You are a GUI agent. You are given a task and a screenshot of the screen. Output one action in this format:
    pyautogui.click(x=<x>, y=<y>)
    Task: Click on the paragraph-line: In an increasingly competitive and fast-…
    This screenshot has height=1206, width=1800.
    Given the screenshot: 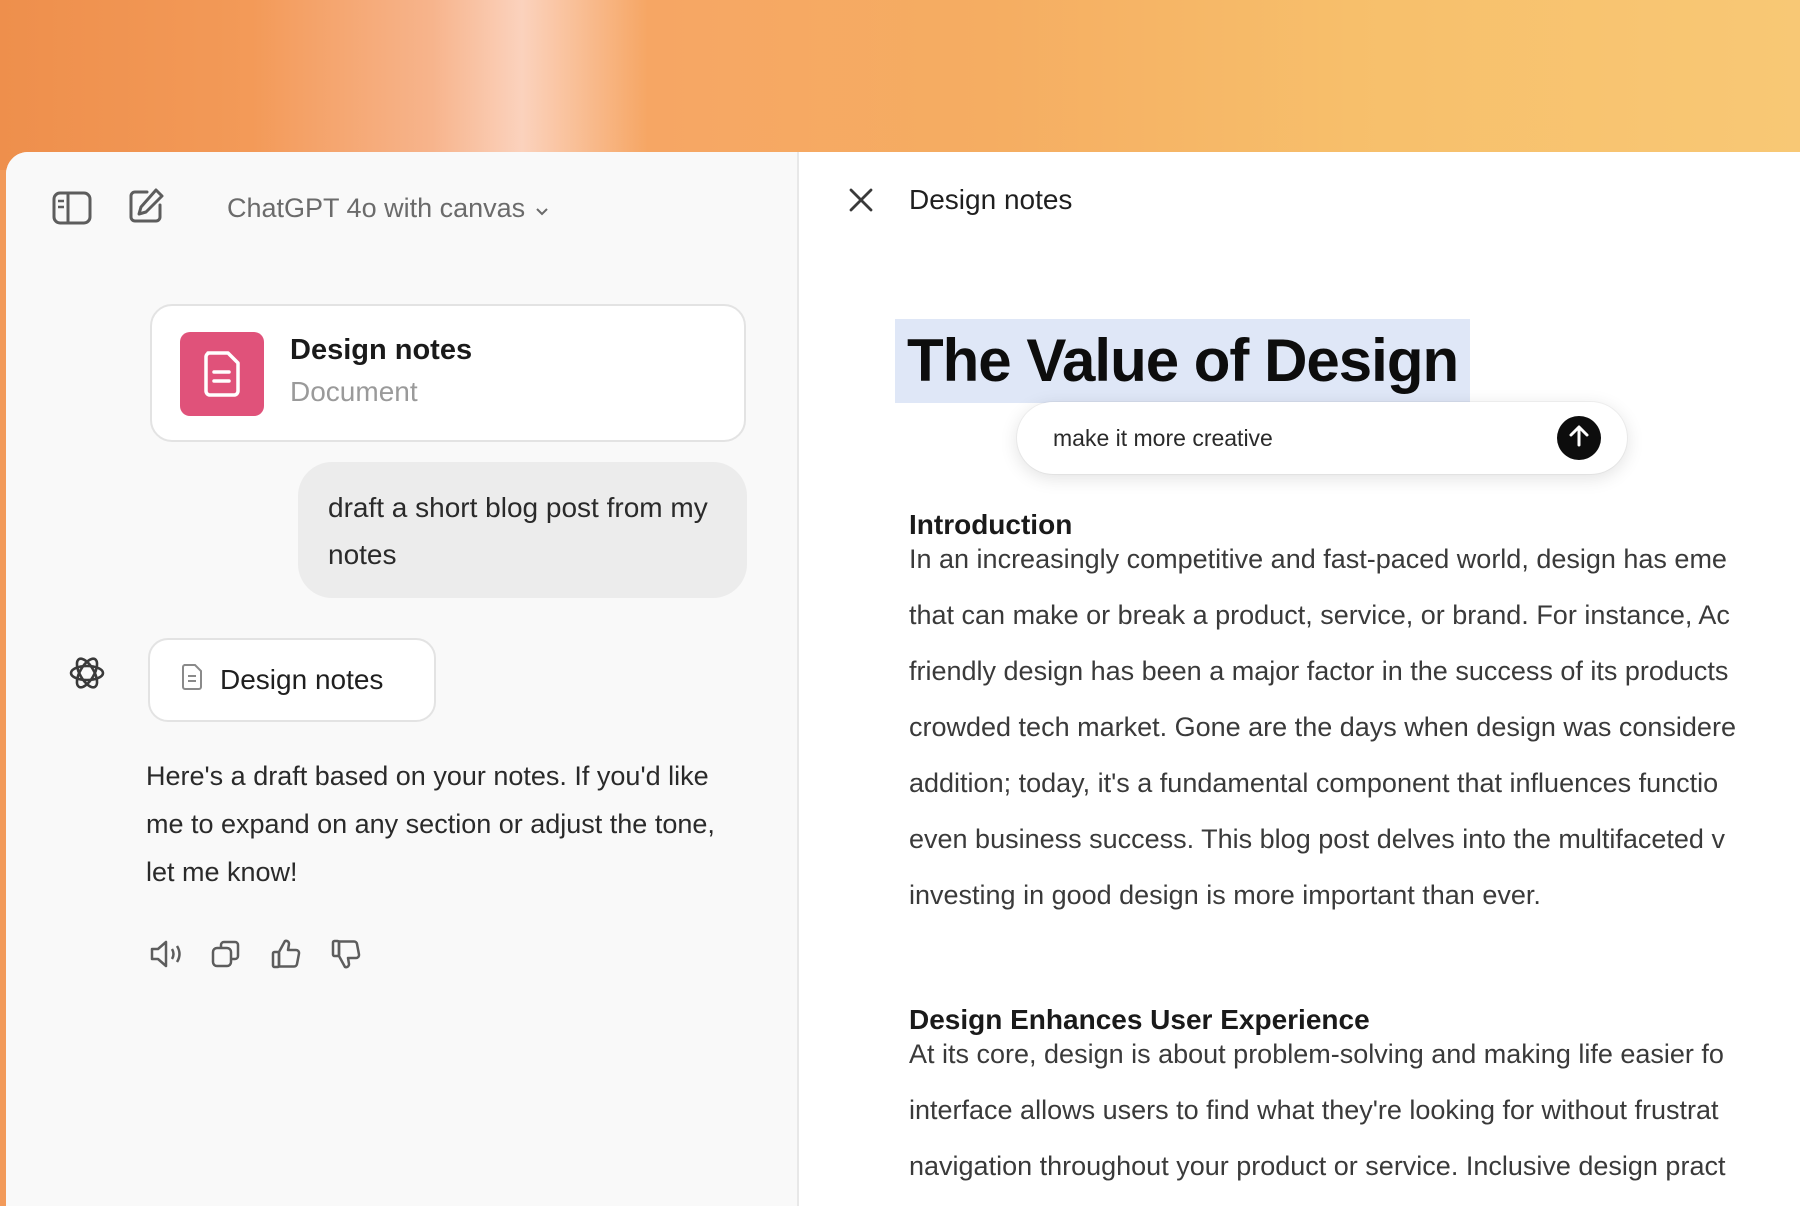 What is the action you would take?
    pyautogui.click(x=1318, y=559)
    